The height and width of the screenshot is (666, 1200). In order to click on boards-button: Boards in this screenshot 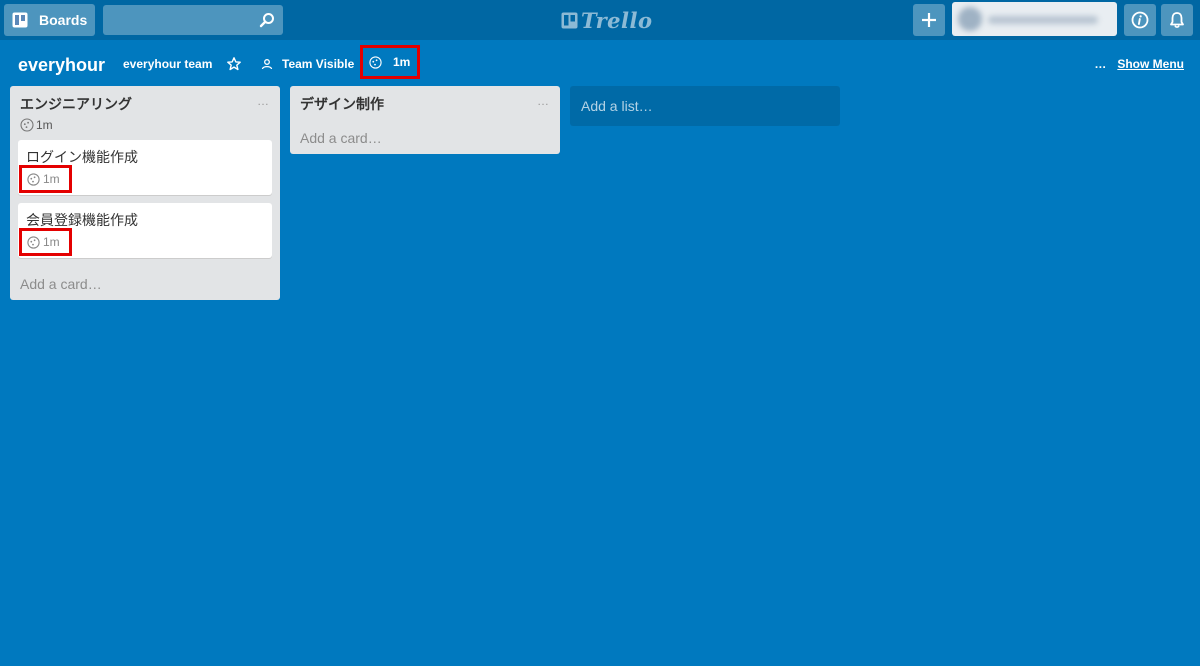, I will do `click(49, 20)`.